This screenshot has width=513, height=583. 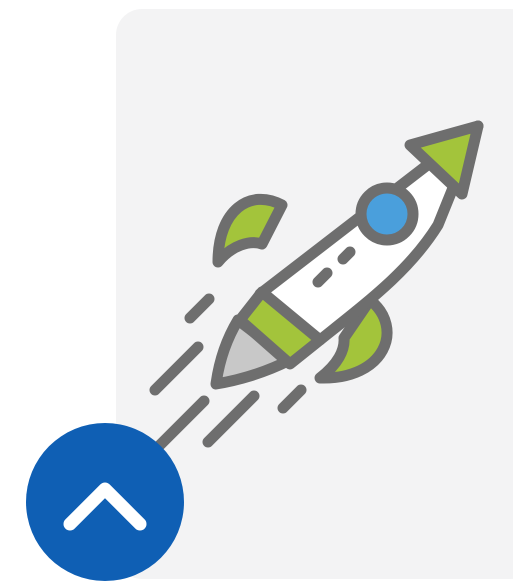 I want to click on scroll-to-top-button, so click(x=105, y=502).